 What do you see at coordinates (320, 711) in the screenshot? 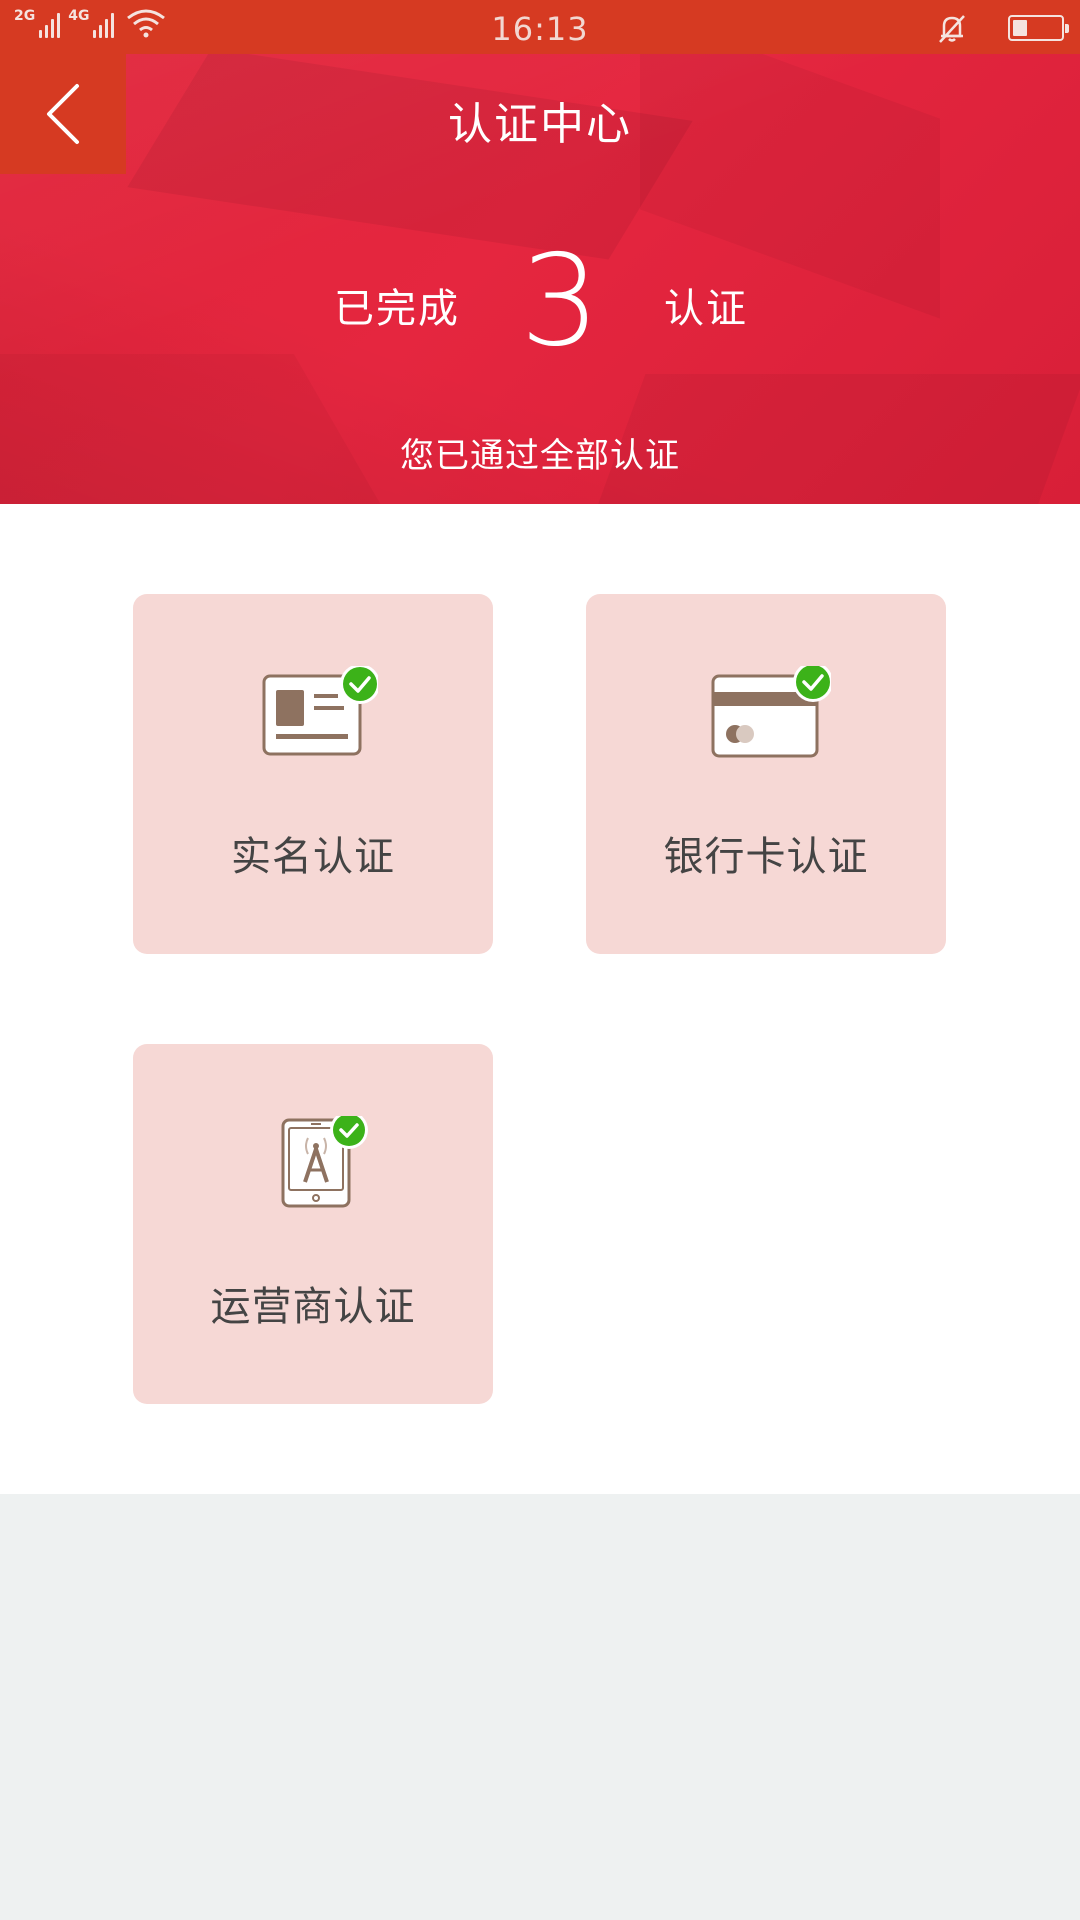
I see `id-card-icon` at bounding box center [320, 711].